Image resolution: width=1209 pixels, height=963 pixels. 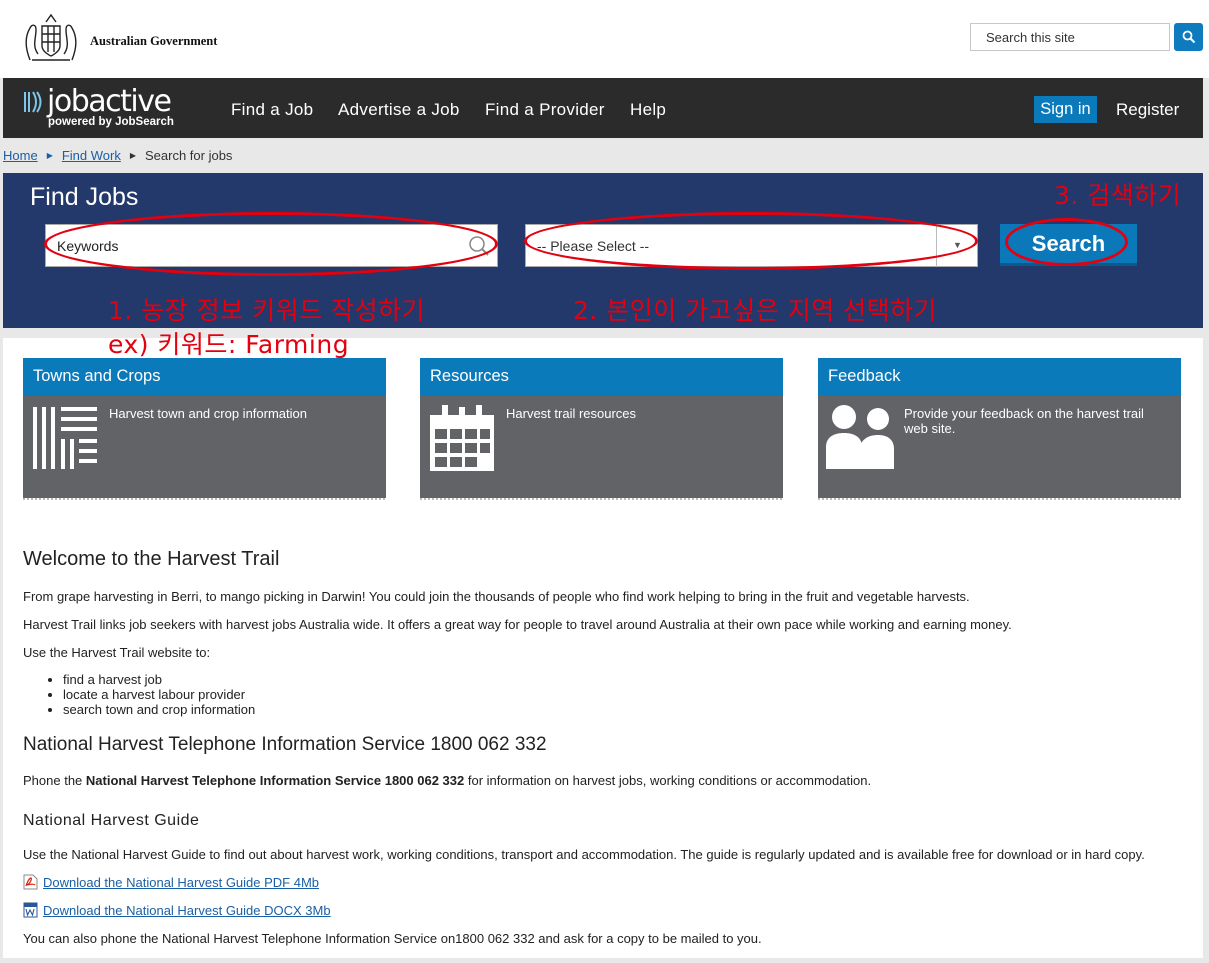 I want to click on calendar-icon, so click(x=462, y=438).